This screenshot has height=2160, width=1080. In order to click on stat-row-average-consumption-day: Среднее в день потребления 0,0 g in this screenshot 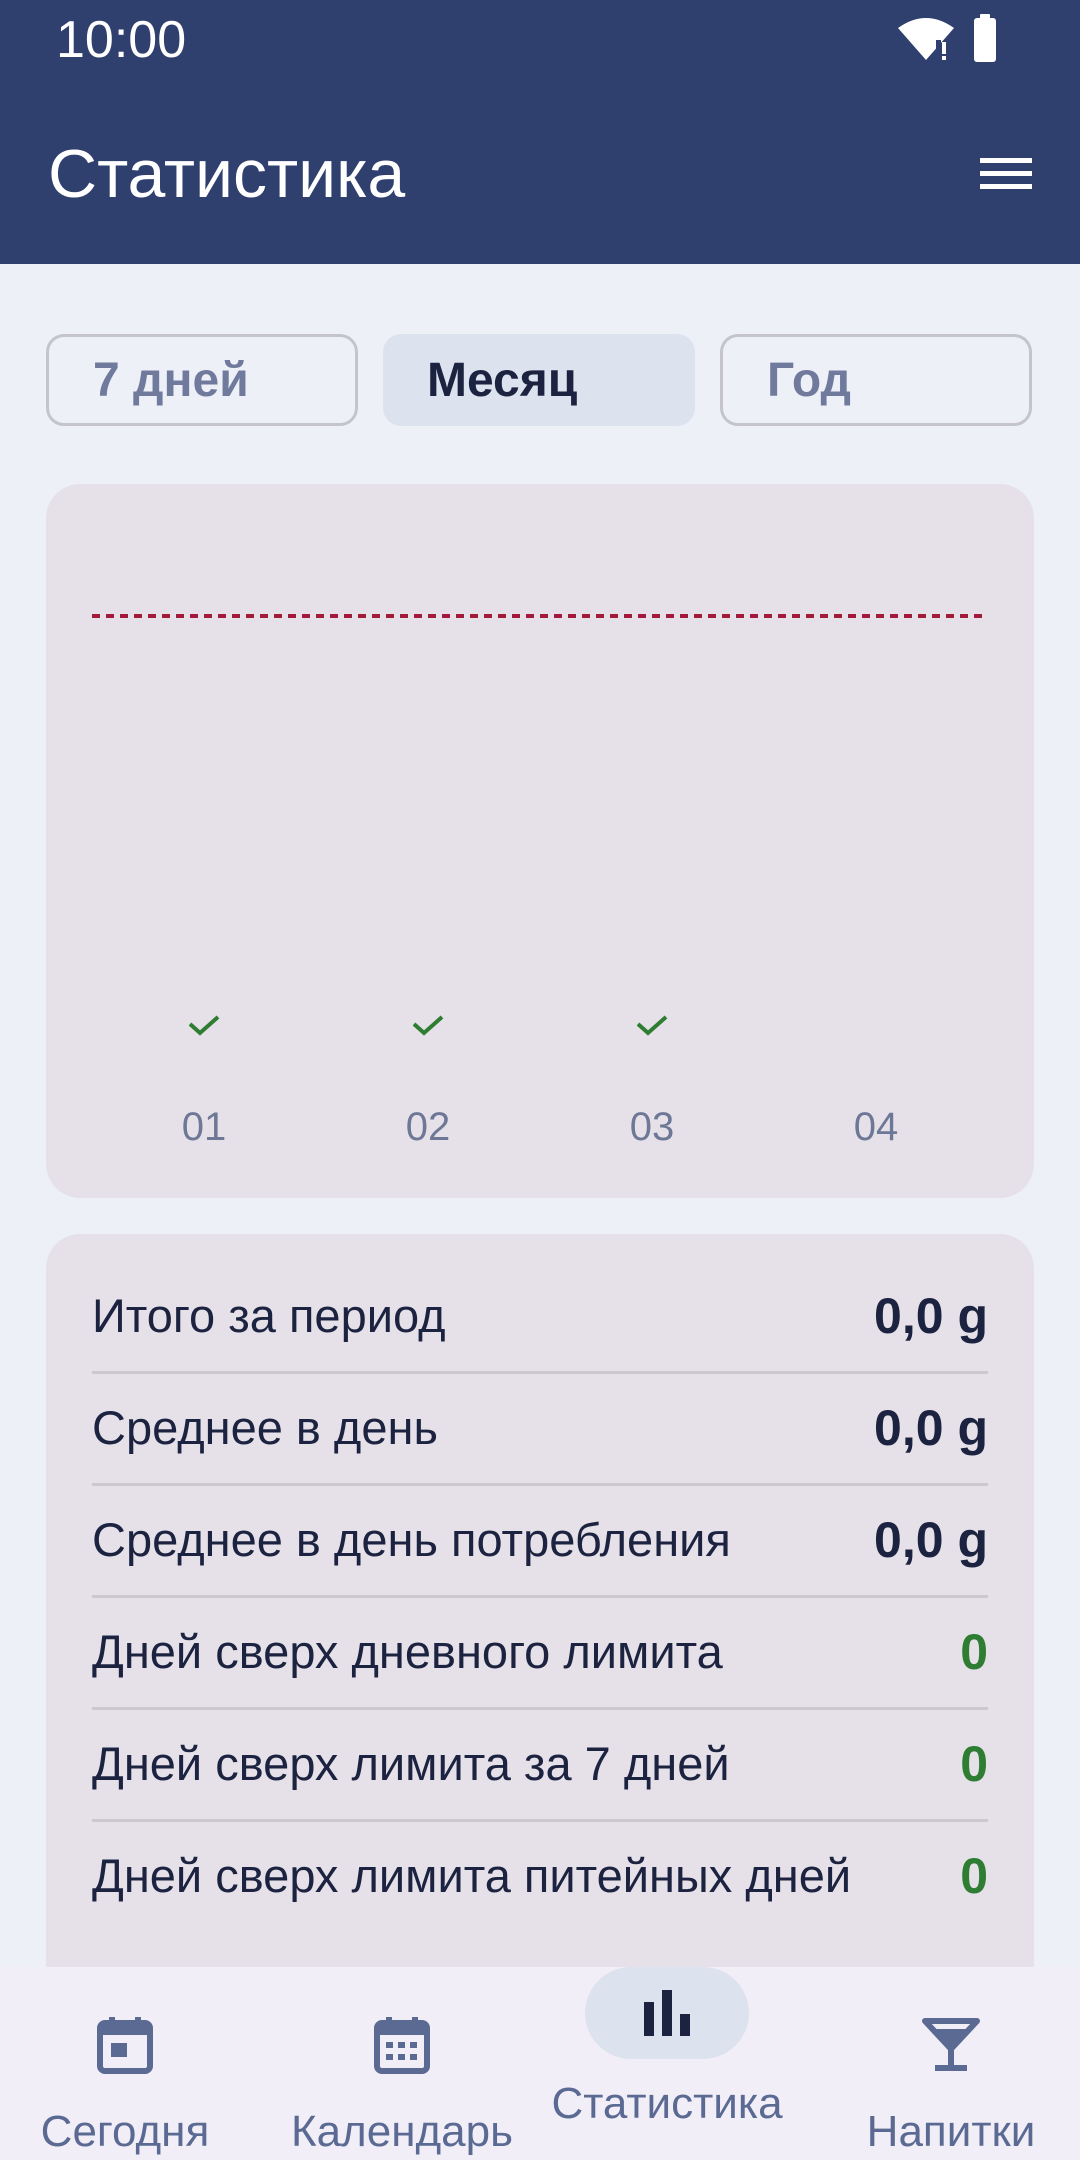, I will do `click(540, 1542)`.